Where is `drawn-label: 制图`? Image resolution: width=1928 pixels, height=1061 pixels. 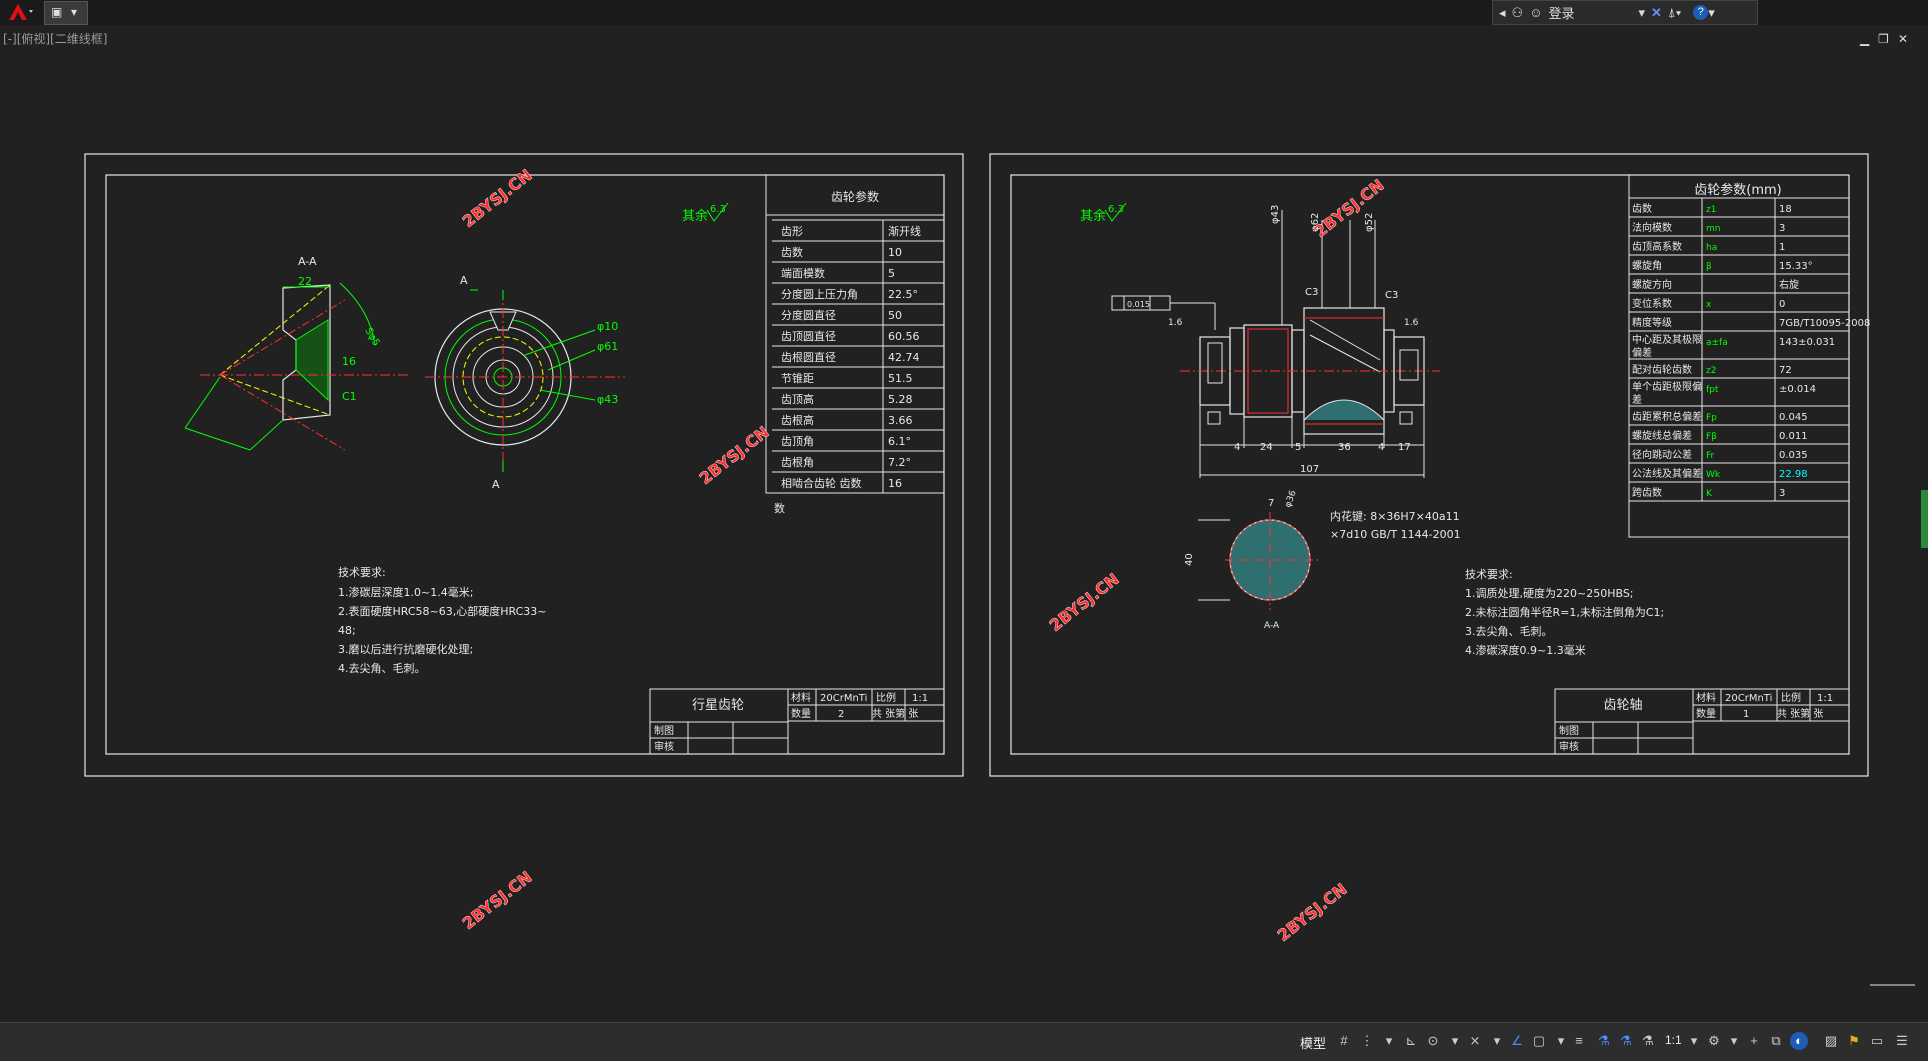 drawn-label: 制图 is located at coordinates (664, 730).